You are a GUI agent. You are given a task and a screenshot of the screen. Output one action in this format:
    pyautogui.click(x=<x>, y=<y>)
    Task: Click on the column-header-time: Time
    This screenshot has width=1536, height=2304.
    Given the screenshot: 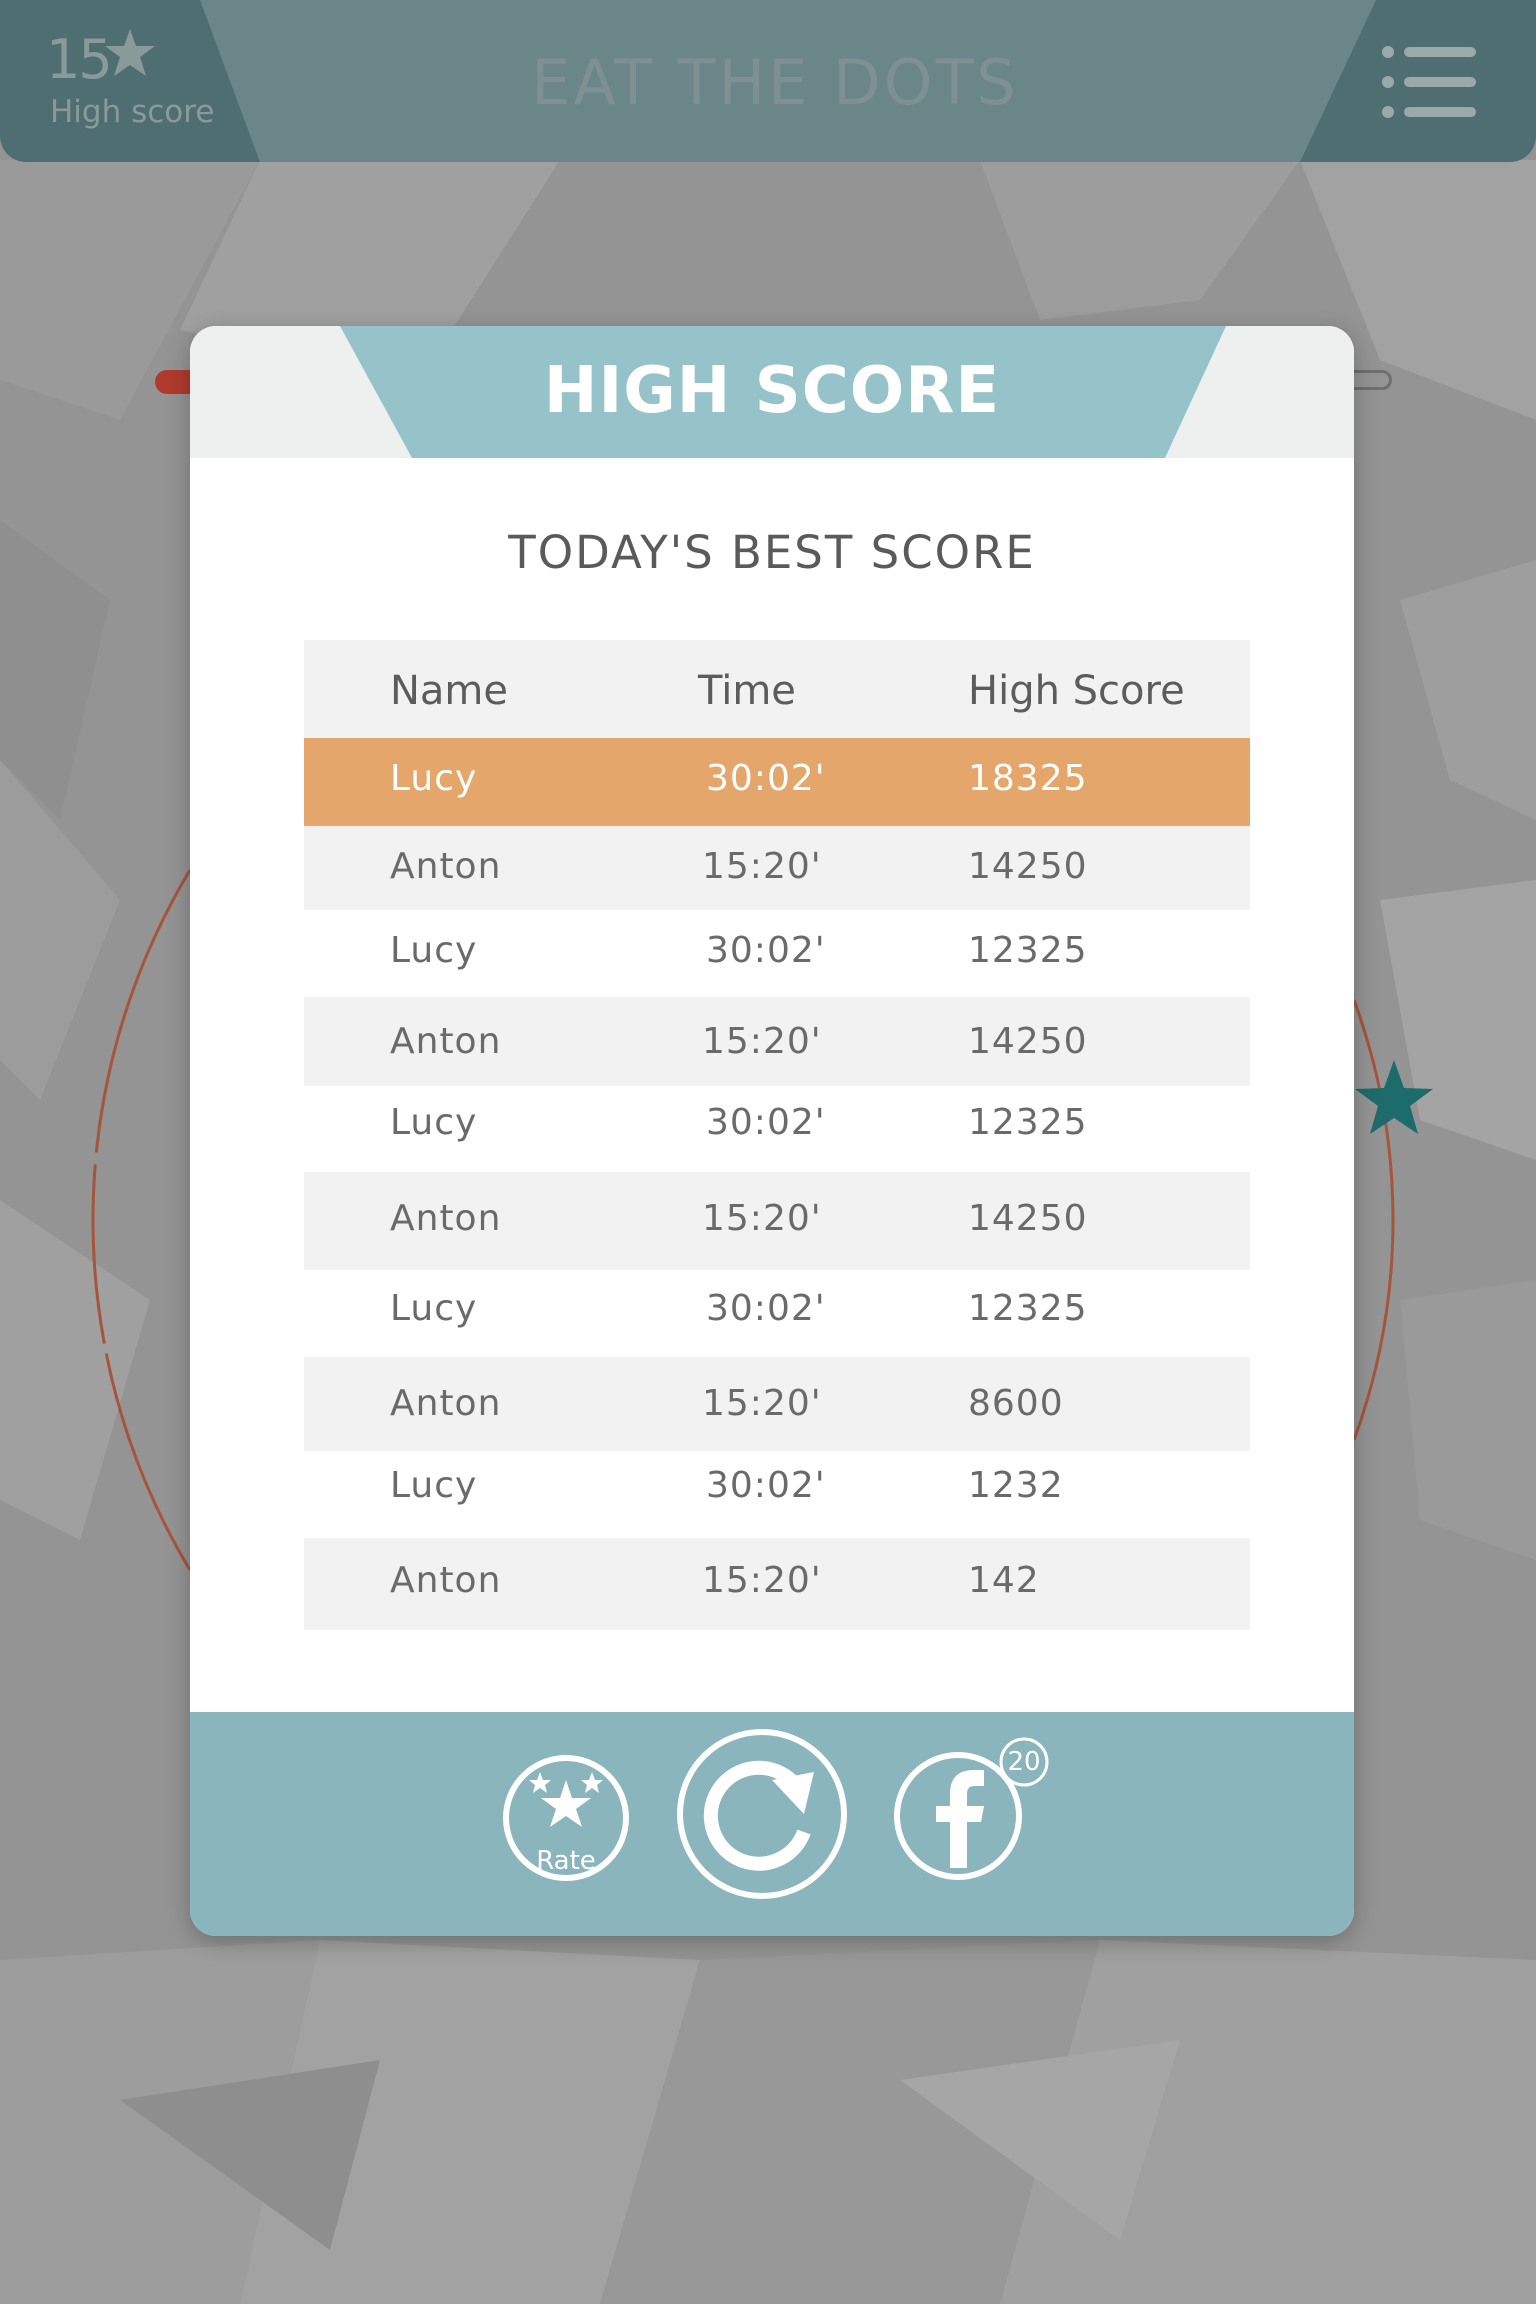 What is the action you would take?
    pyautogui.click(x=747, y=691)
    